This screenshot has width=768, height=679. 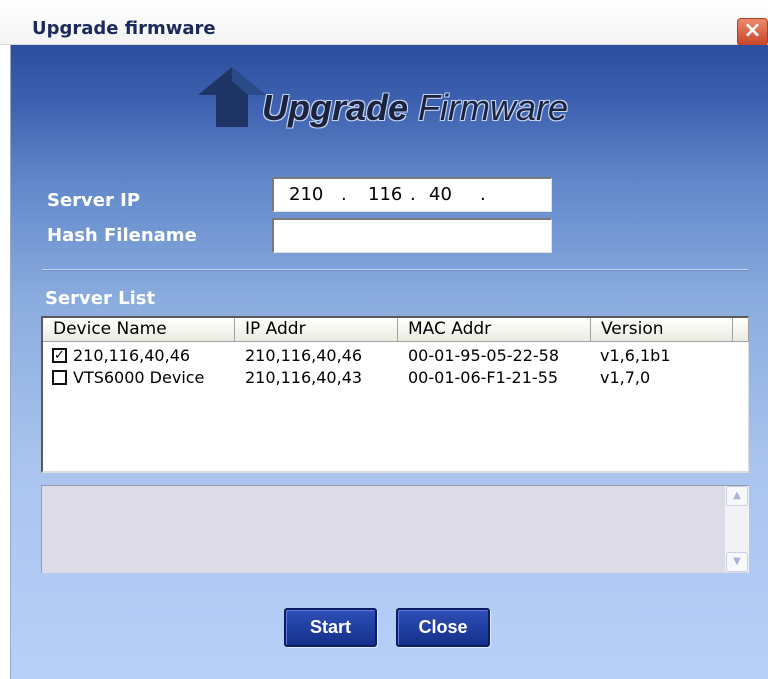 What do you see at coordinates (100, 298) in the screenshot?
I see `server-list-label: Server List` at bounding box center [100, 298].